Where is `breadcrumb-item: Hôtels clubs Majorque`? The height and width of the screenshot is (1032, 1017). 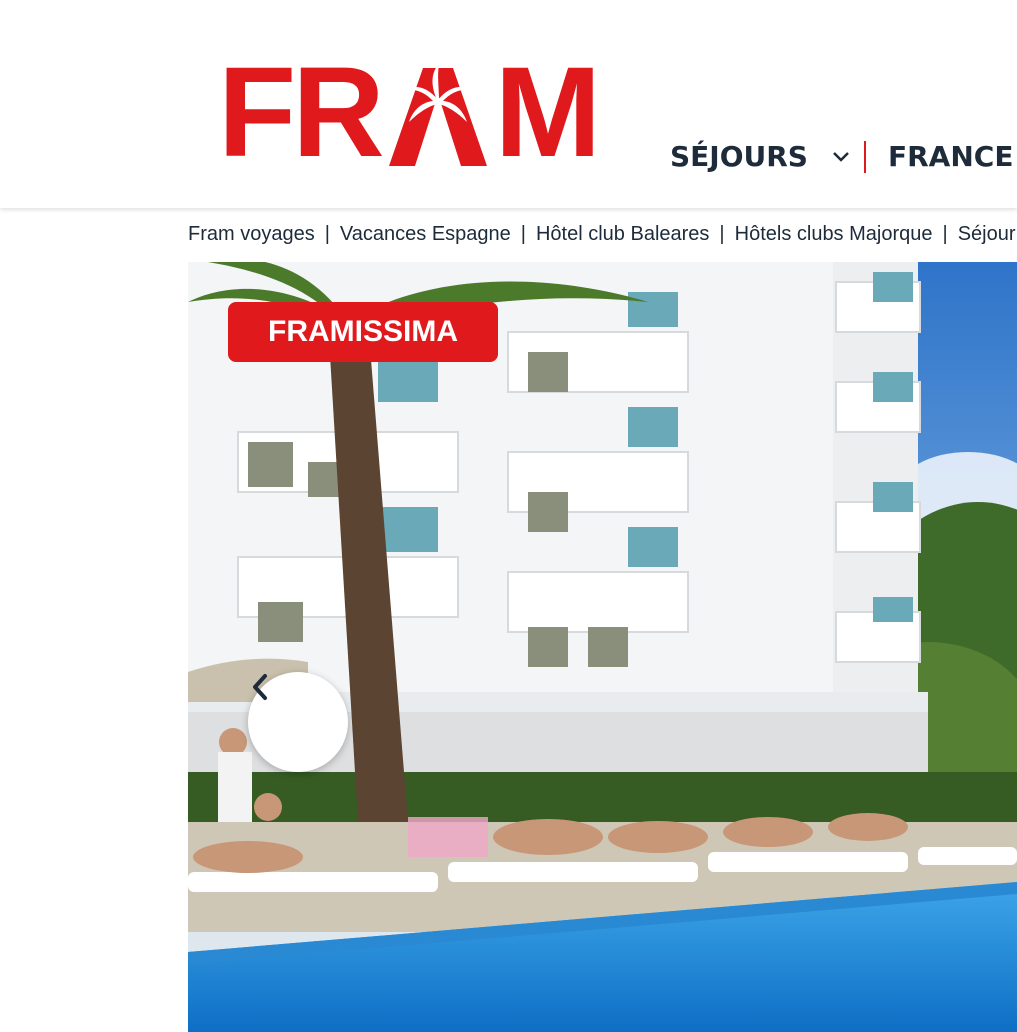
breadcrumb-item: Hôtels clubs Majorque is located at coordinates (834, 234).